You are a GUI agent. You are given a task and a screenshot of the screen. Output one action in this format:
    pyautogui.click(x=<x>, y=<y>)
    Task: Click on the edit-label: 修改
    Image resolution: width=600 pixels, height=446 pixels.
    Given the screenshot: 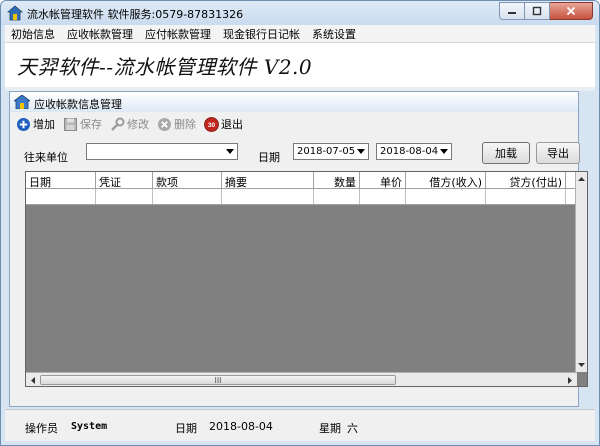 What is the action you would take?
    pyautogui.click(x=138, y=124)
    